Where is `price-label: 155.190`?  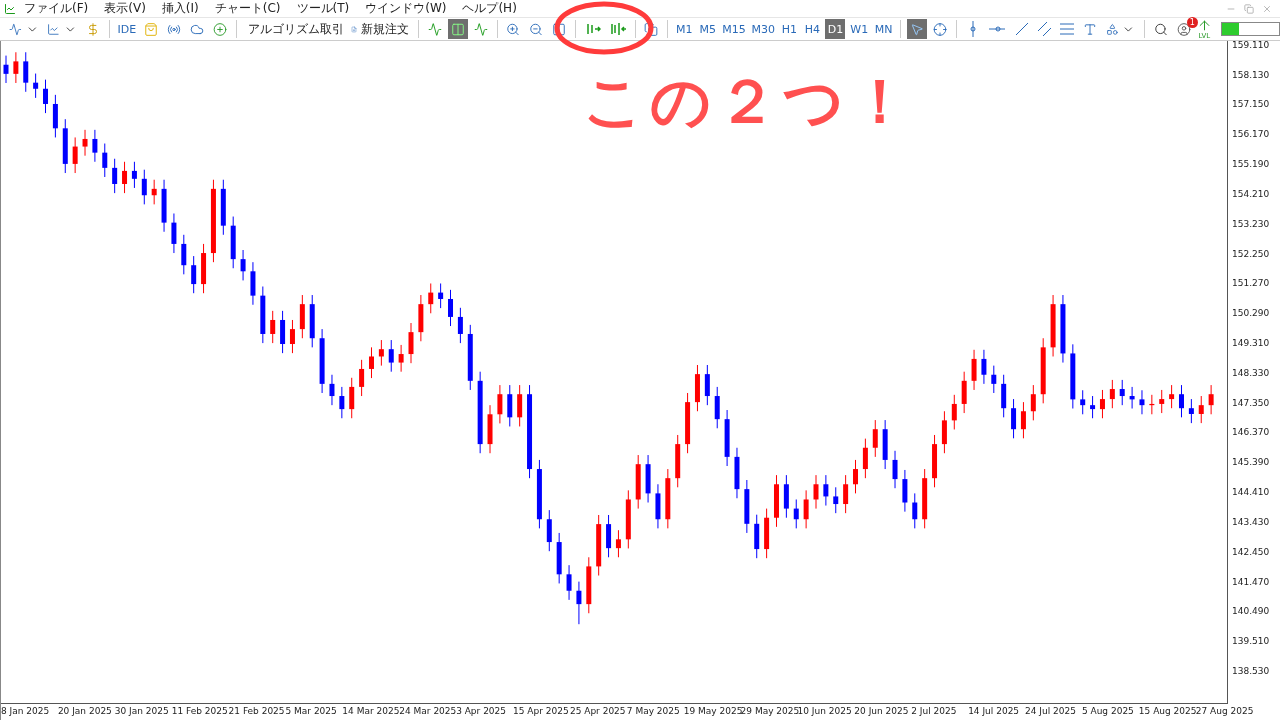
price-label: 155.190 is located at coordinates (1251, 164).